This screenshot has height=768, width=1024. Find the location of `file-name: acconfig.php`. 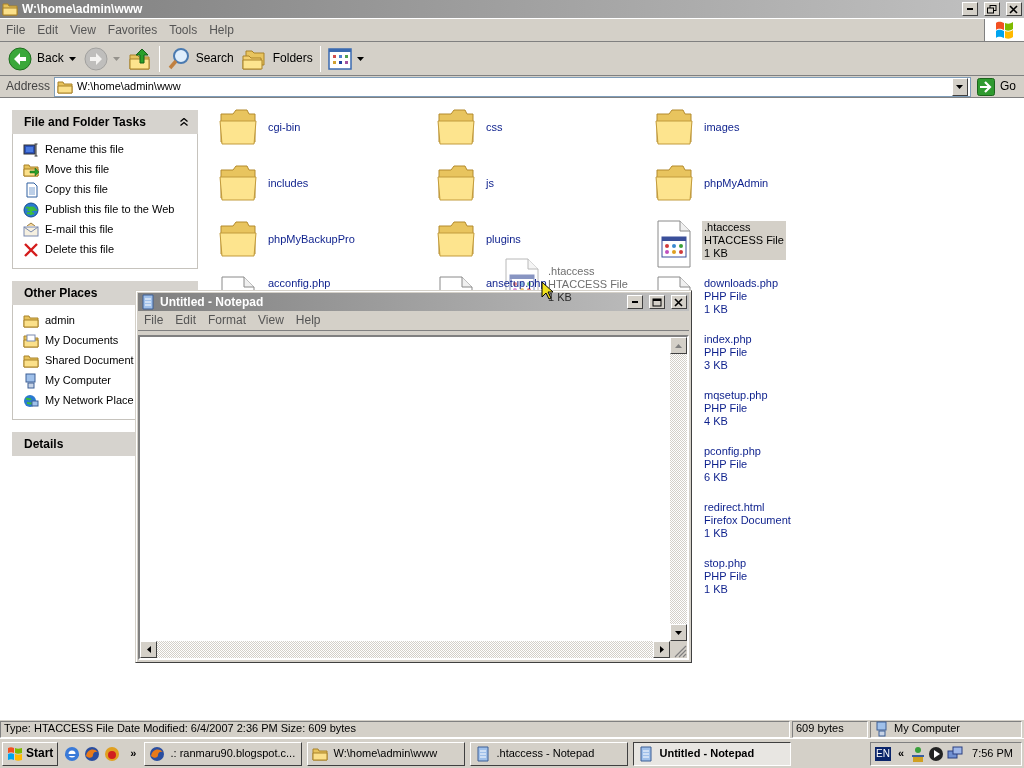

file-name: acconfig.php is located at coordinates (299, 283).